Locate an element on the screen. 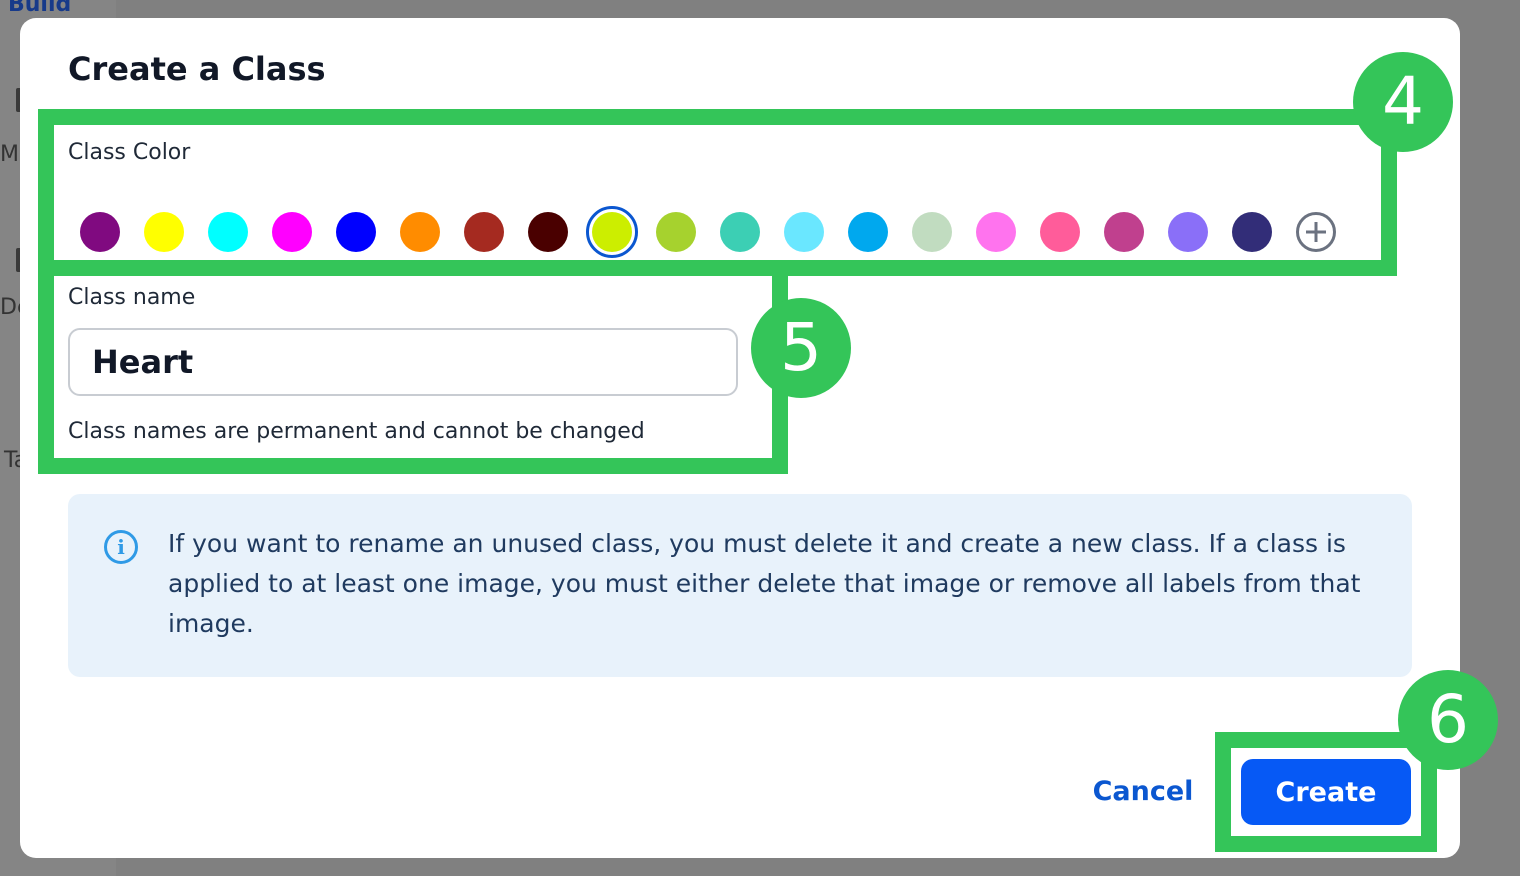 This screenshot has width=1520, height=876. annotation-badge: 5 is located at coordinates (801, 348).